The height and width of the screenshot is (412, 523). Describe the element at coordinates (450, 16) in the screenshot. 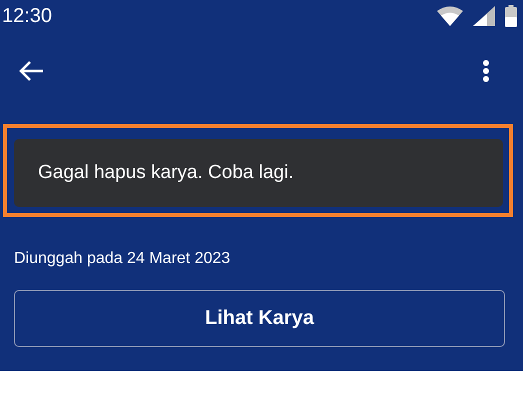

I see `wifi-icon` at that location.